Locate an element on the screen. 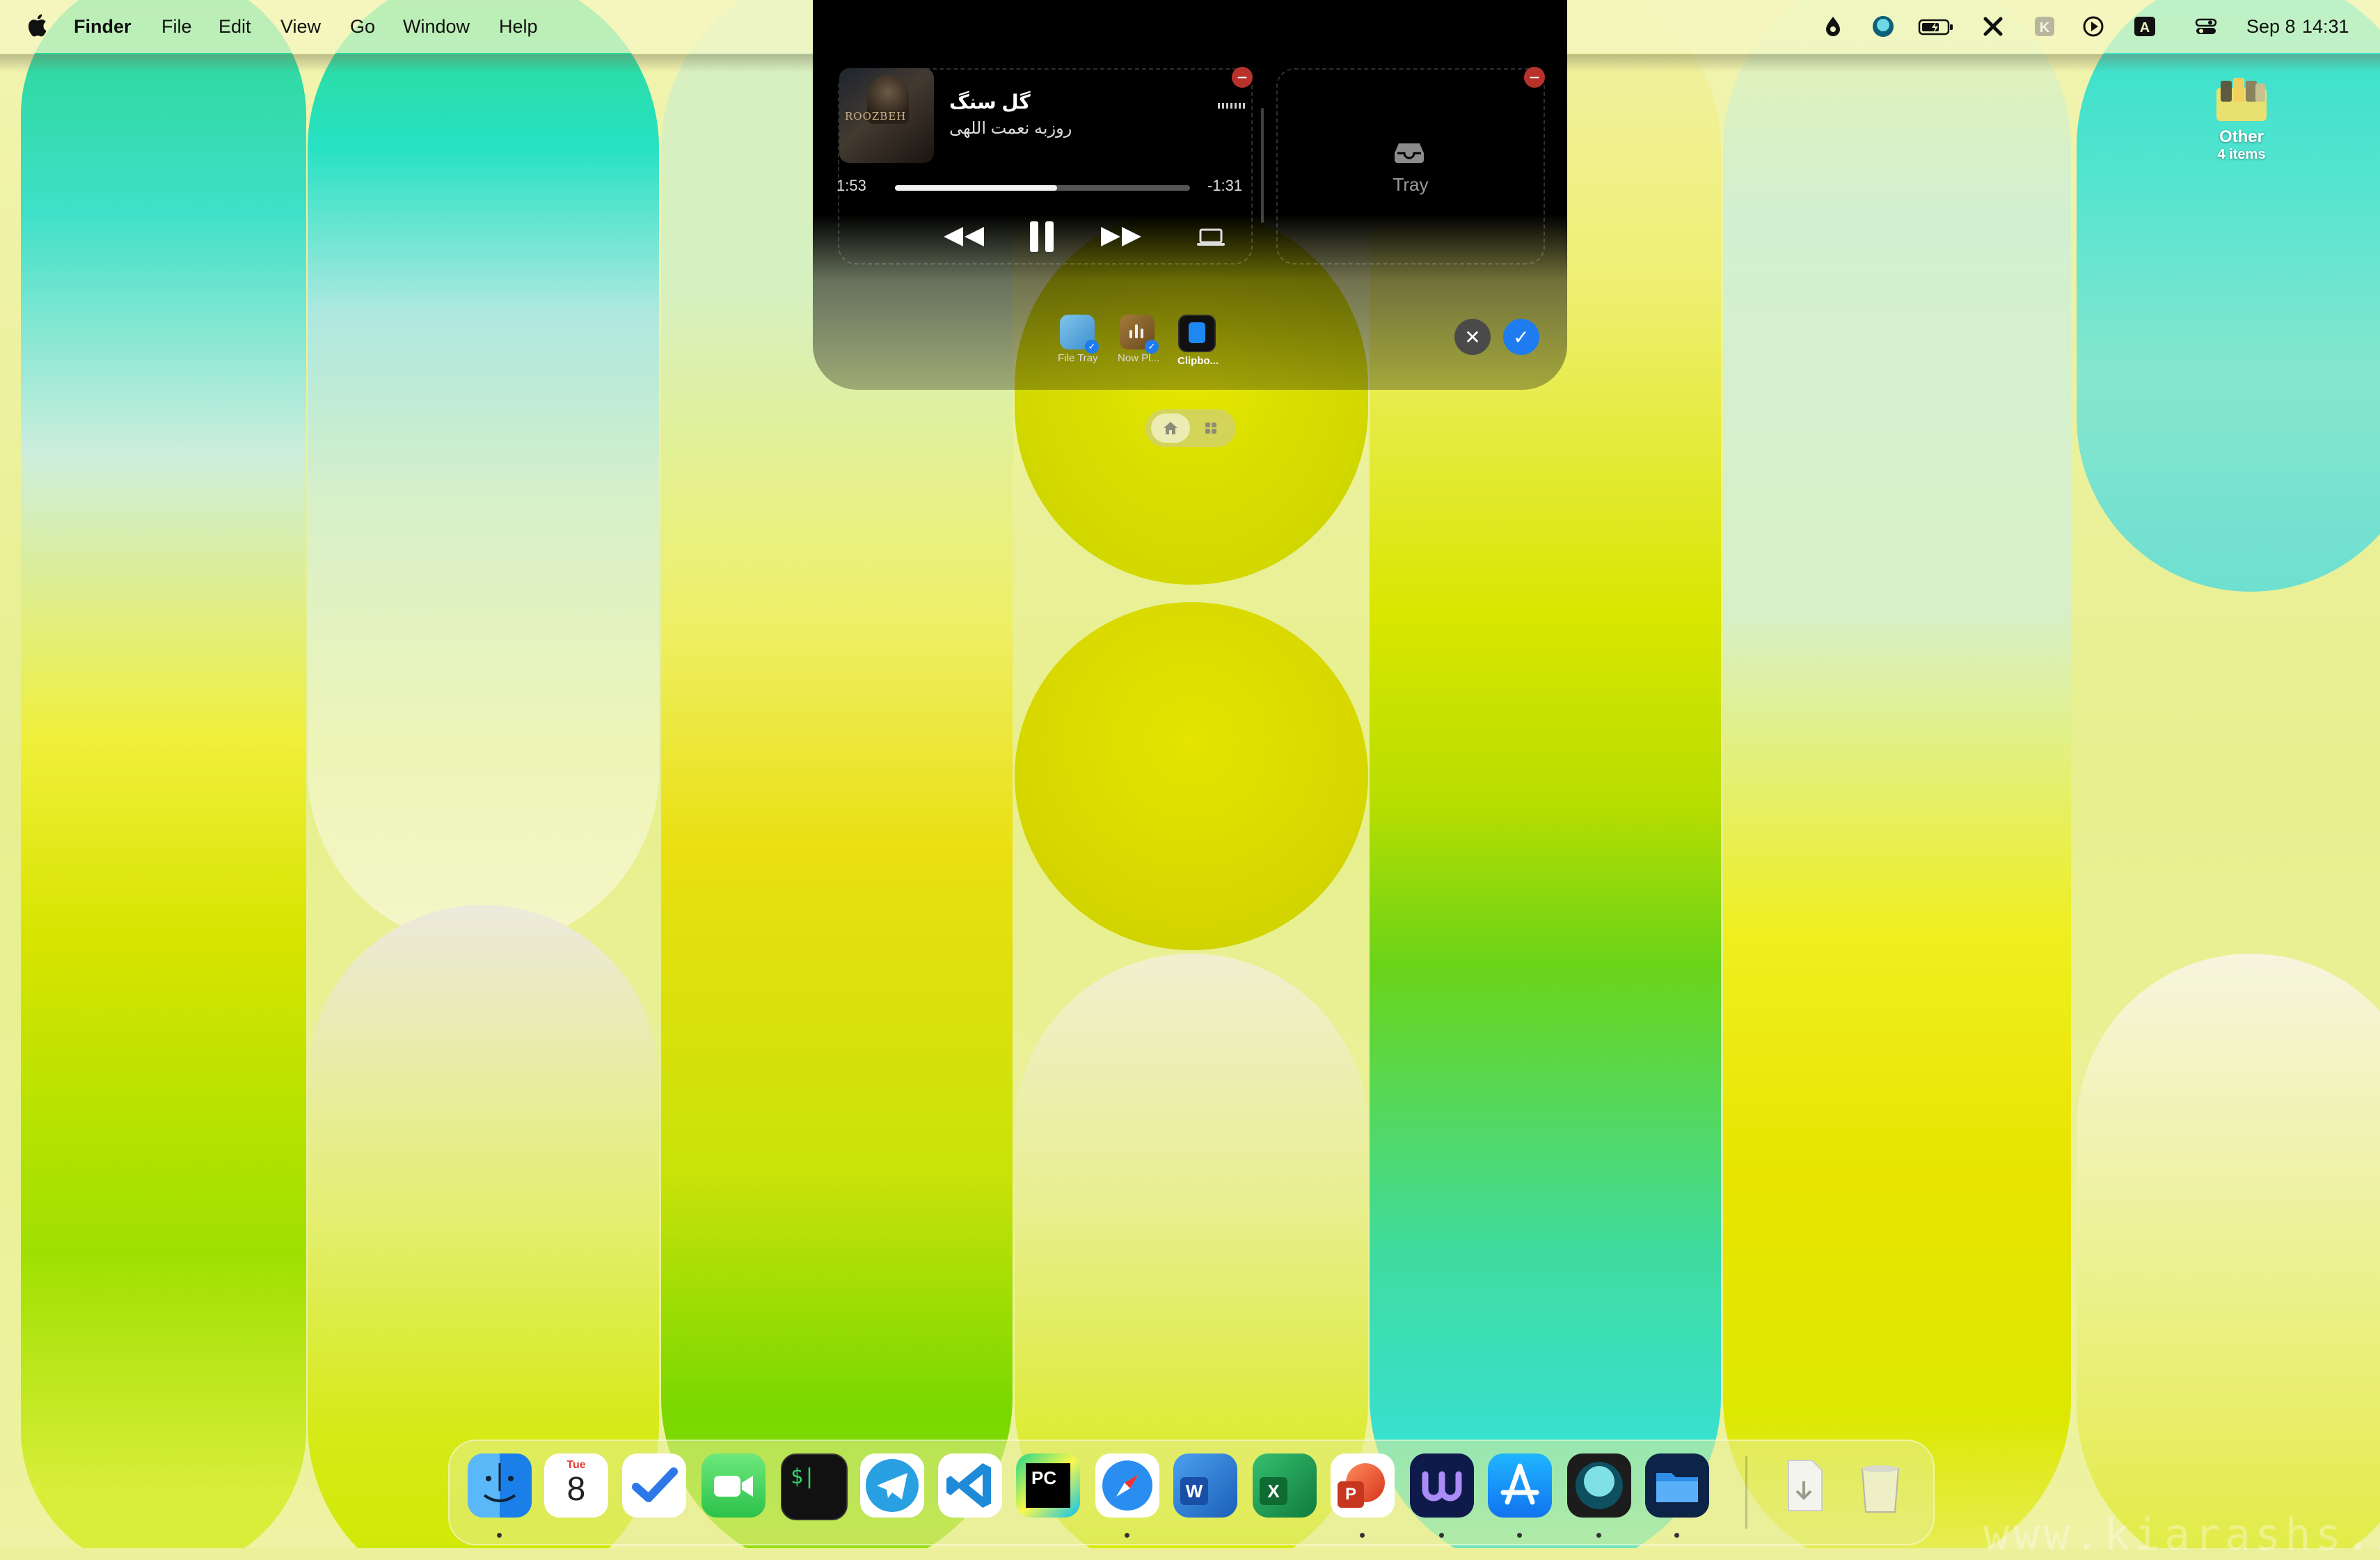 The width and height of the screenshot is (2380, 1560). trash-glyph is located at coordinates (1881, 1489).